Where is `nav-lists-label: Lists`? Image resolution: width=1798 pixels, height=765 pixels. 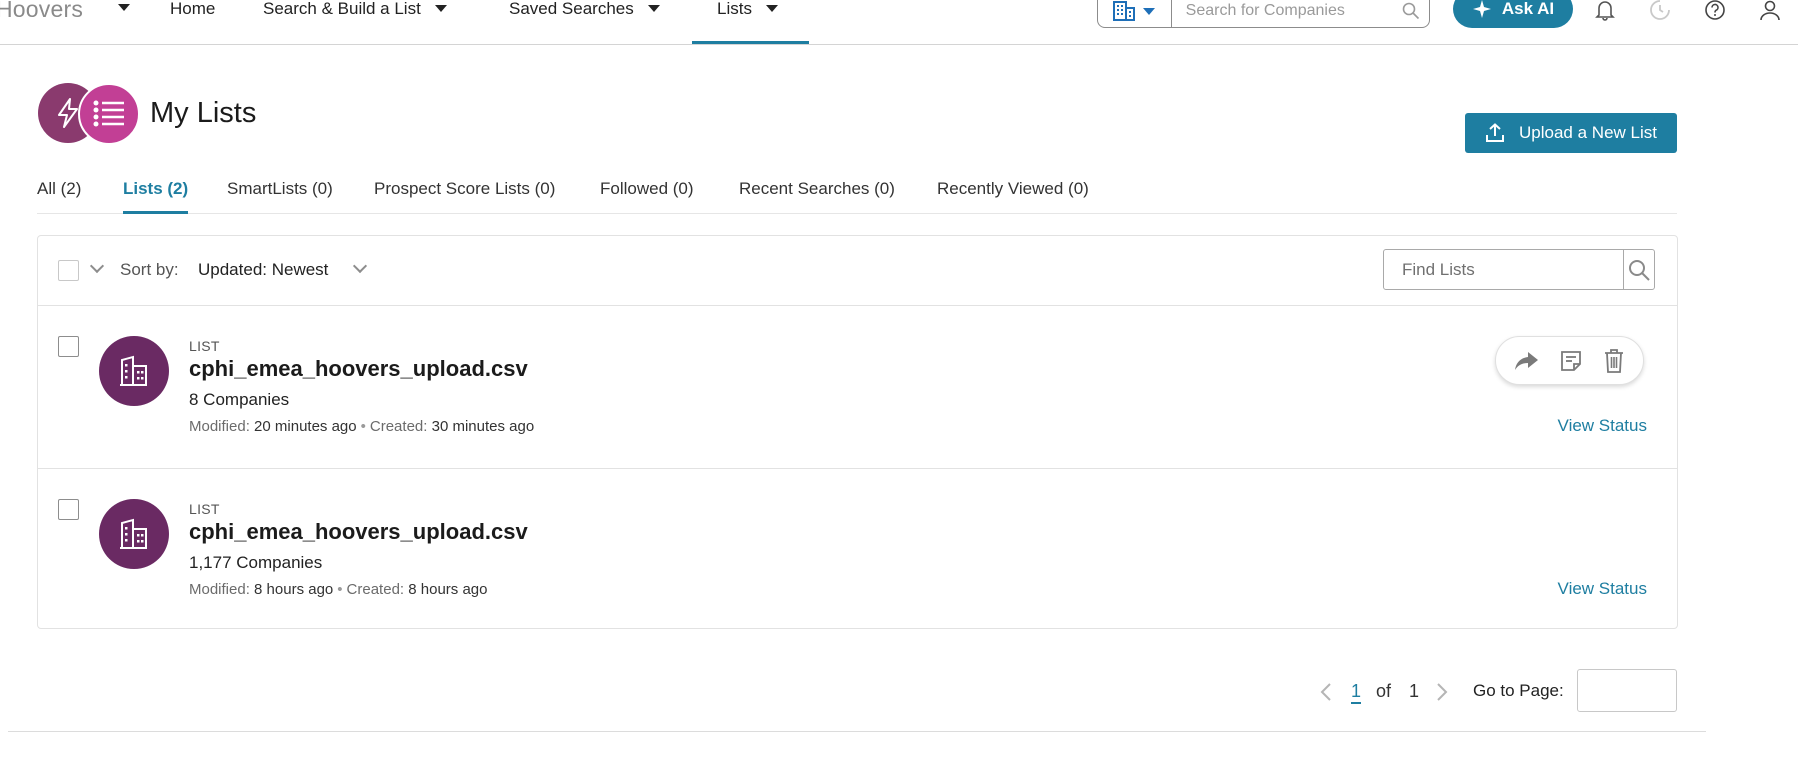
nav-lists-label: Lists is located at coordinates (734, 9).